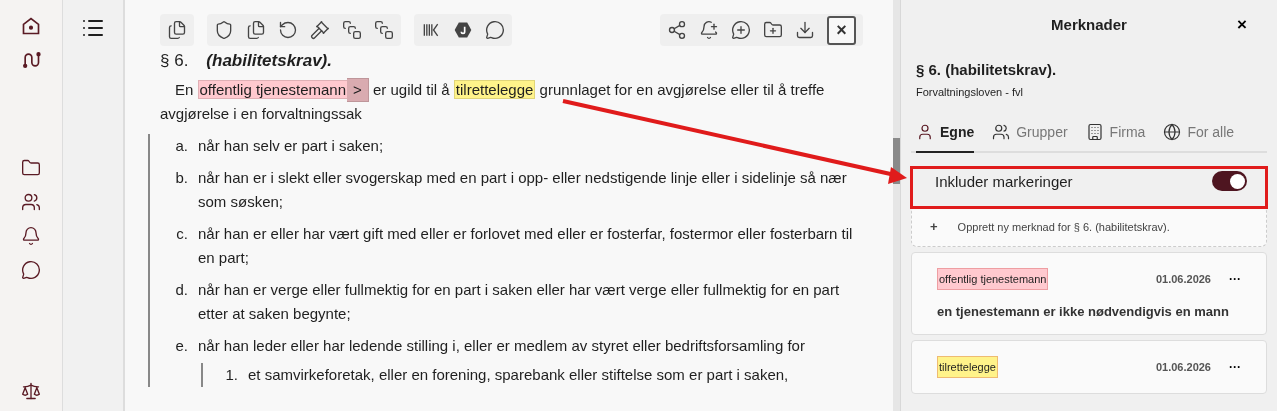 Image resolution: width=1277 pixels, height=411 pixels. What do you see at coordinates (291, 146) in the screenshot?
I see `list-item-text: når han selv er part i saken;` at bounding box center [291, 146].